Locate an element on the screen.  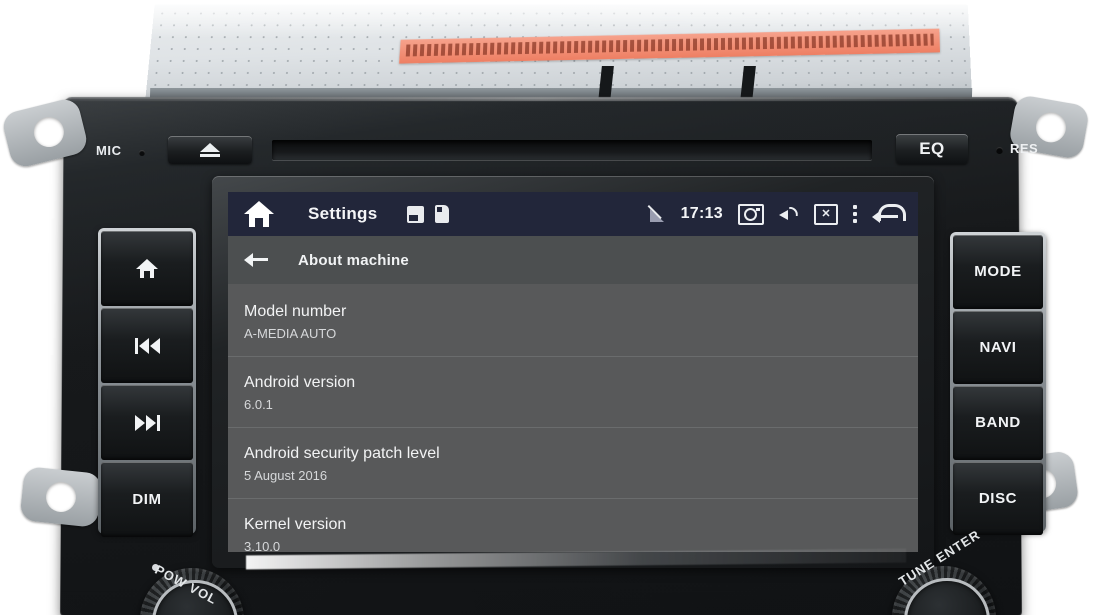
list-item-title: Android version is located at coordinates (300, 382).